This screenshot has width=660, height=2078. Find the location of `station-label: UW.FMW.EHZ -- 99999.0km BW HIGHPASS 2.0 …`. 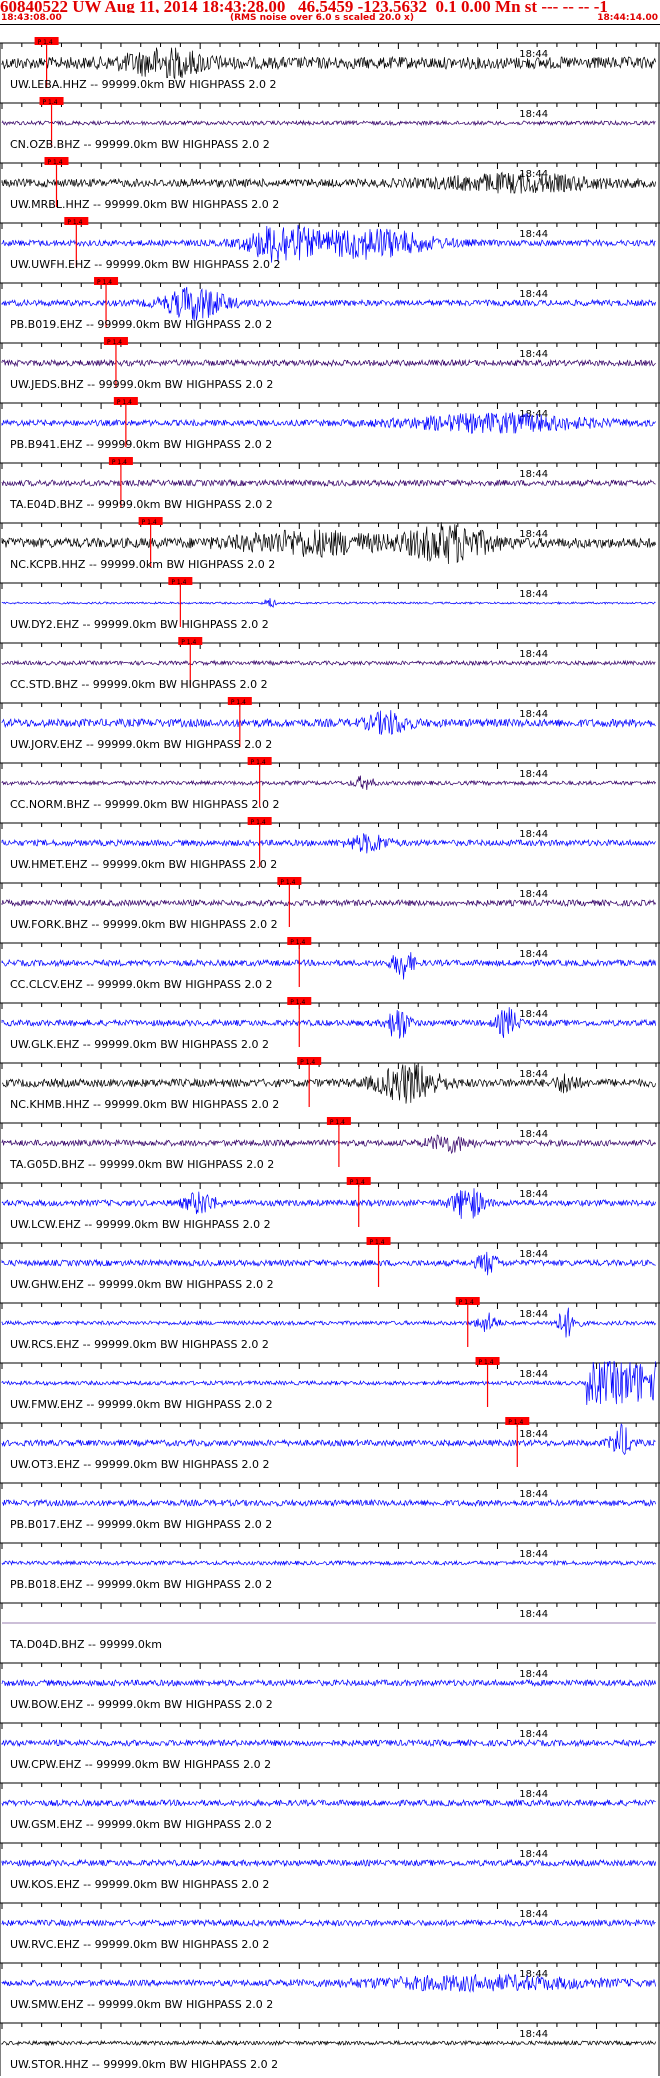

station-label: UW.FMW.EHZ -- 99999.0km BW HIGHPASS 2.0 … is located at coordinates (141, 1404).